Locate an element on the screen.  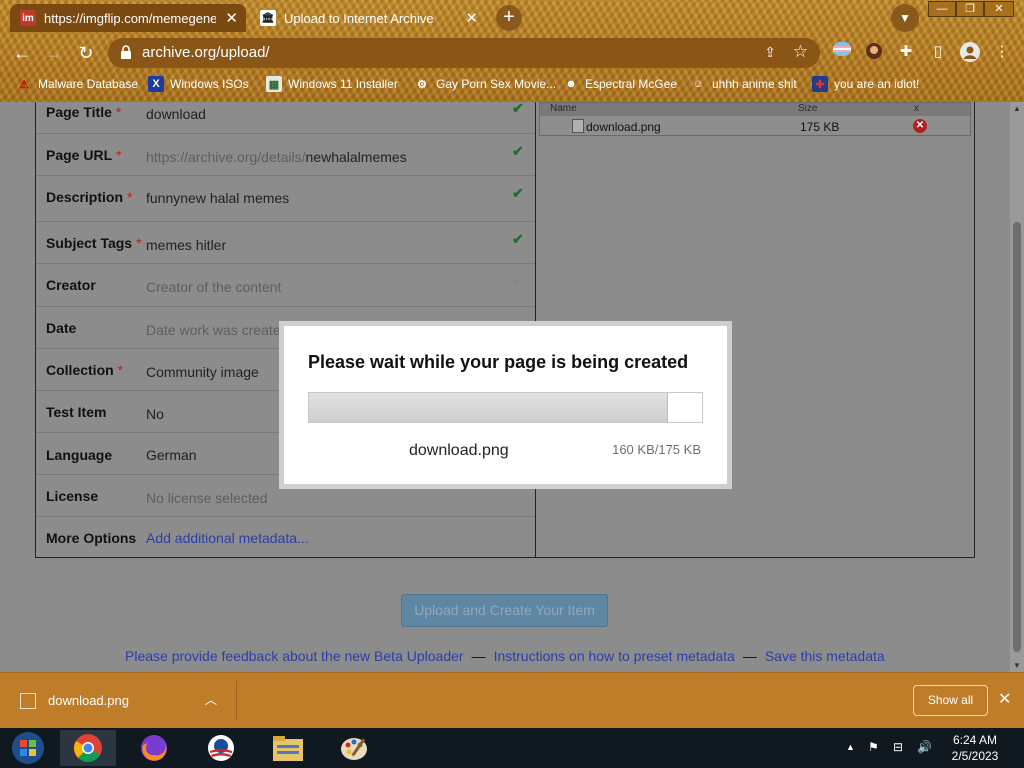
chevron-up-icon: ︿ is located at coordinates (211, 699).